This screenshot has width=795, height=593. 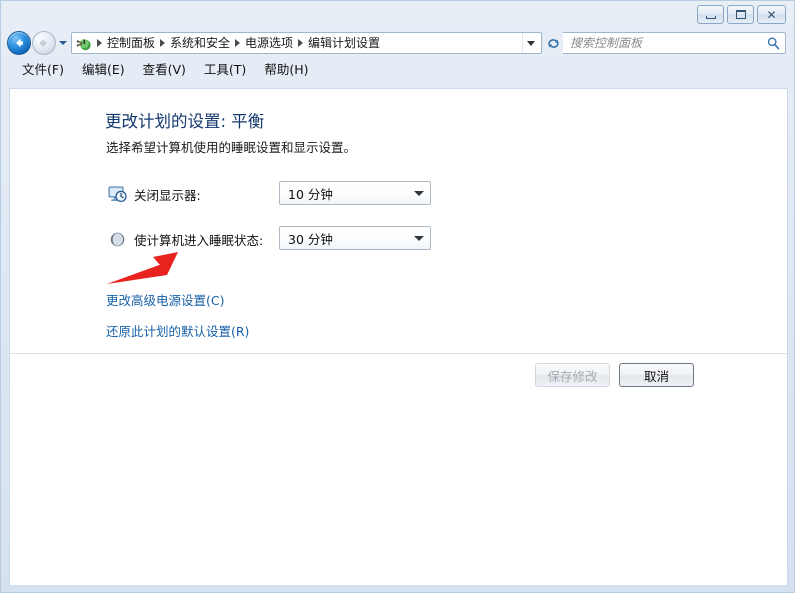 What do you see at coordinates (185, 121) in the screenshot?
I see `page-title: 更改计划的设置: 平衡` at bounding box center [185, 121].